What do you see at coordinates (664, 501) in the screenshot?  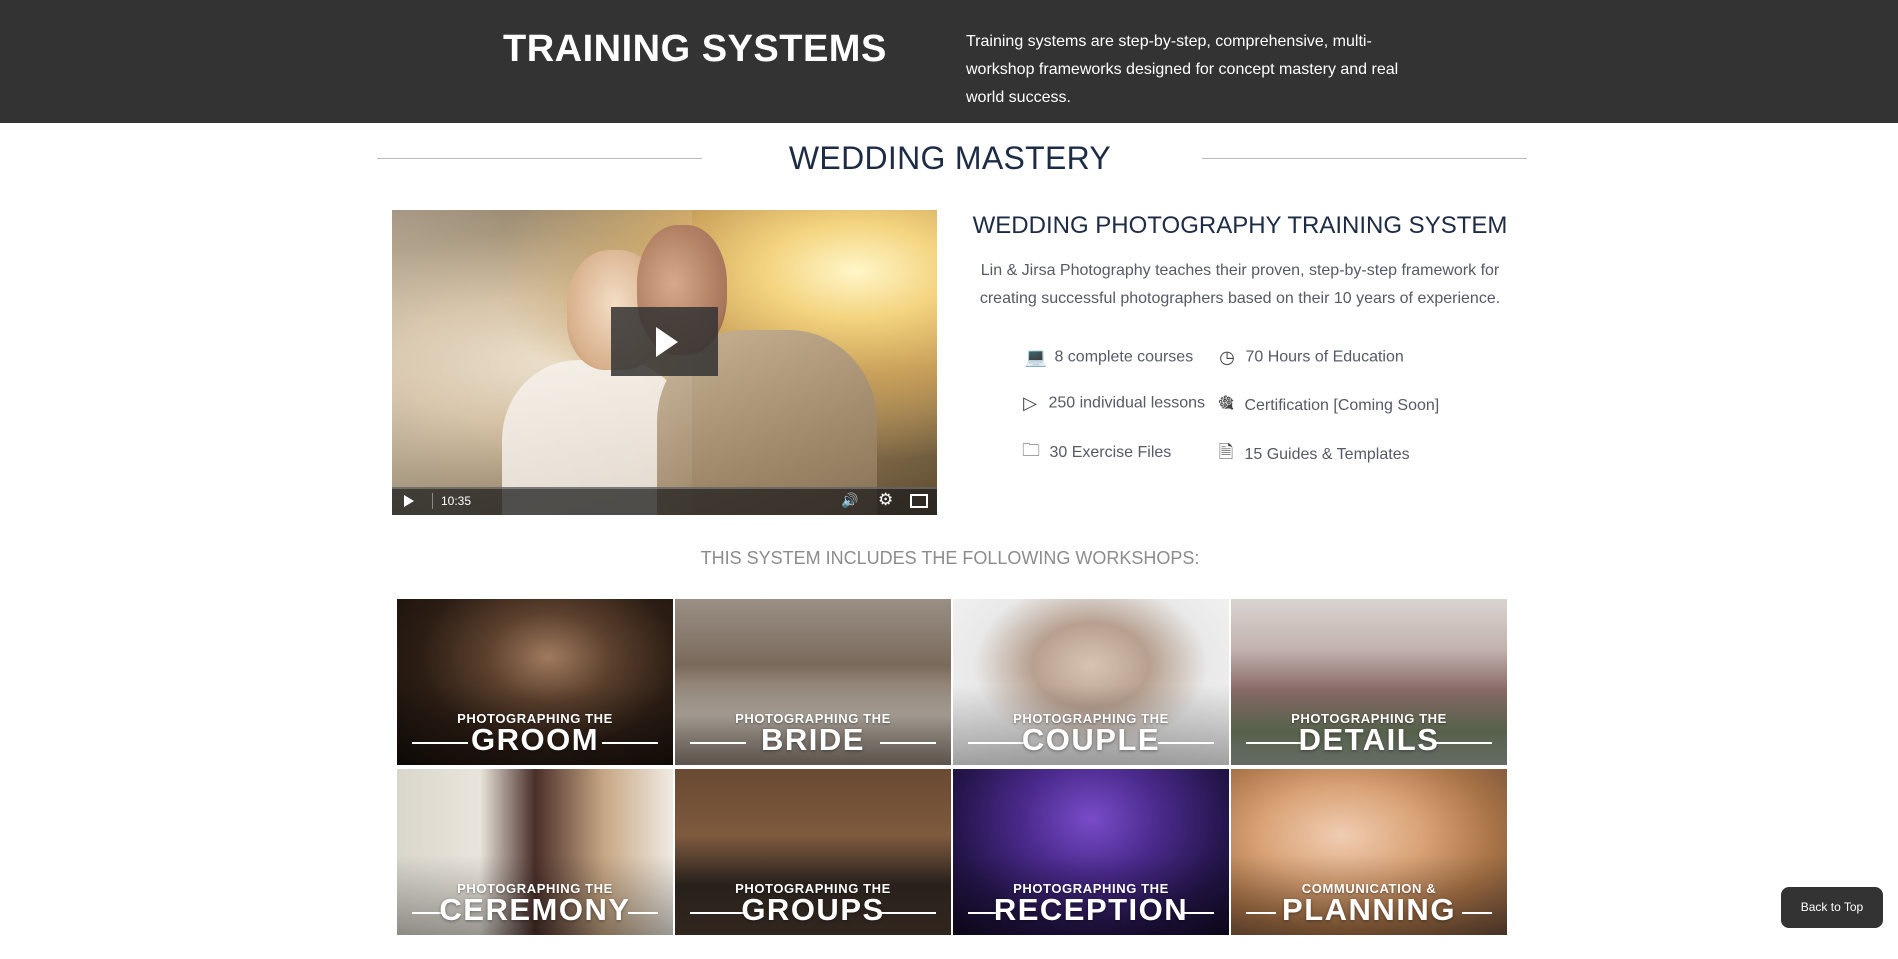 I see `video-controls: 10:35 🔊 ⚙` at bounding box center [664, 501].